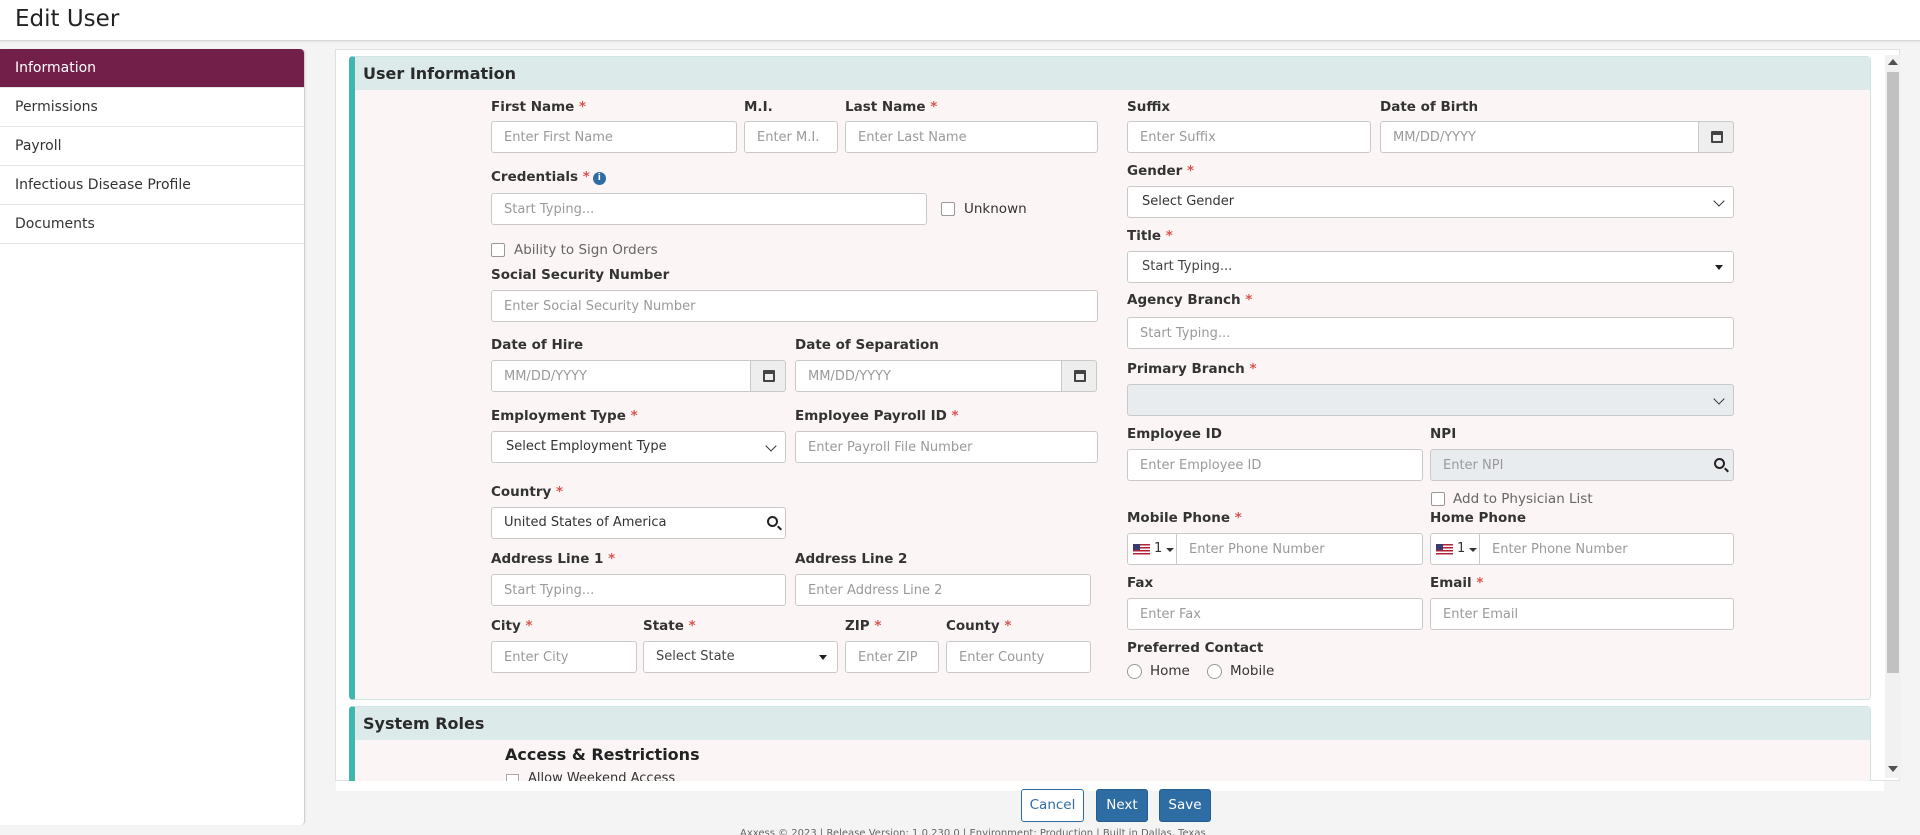 Image resolution: width=1920 pixels, height=835 pixels. I want to click on ability-sign-checkbox, so click(498, 250).